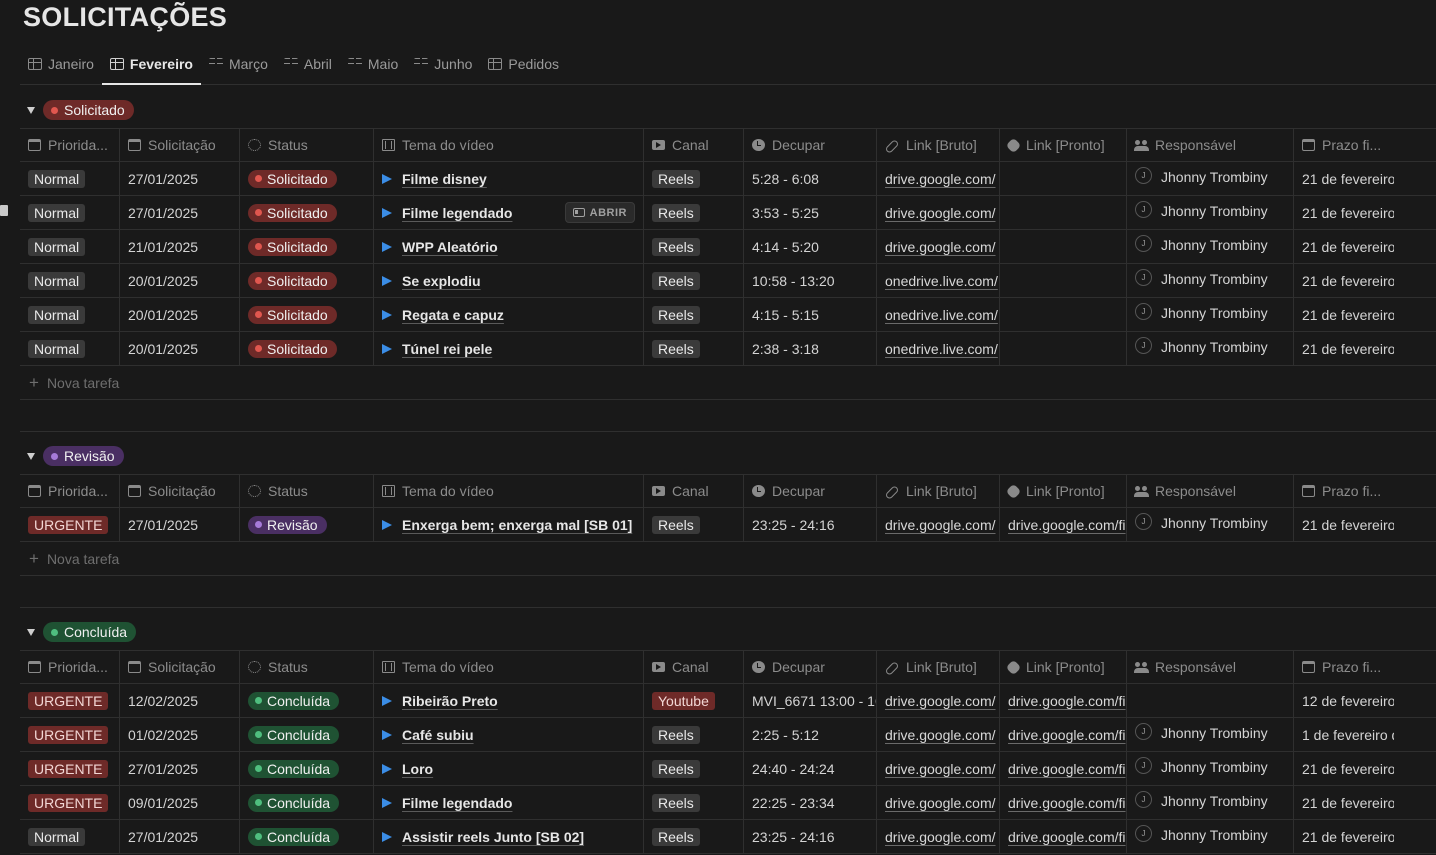 Image resolution: width=1436 pixels, height=855 pixels. What do you see at coordinates (151, 67) in the screenshot?
I see `tab-fevereiro: Fevereiro` at bounding box center [151, 67].